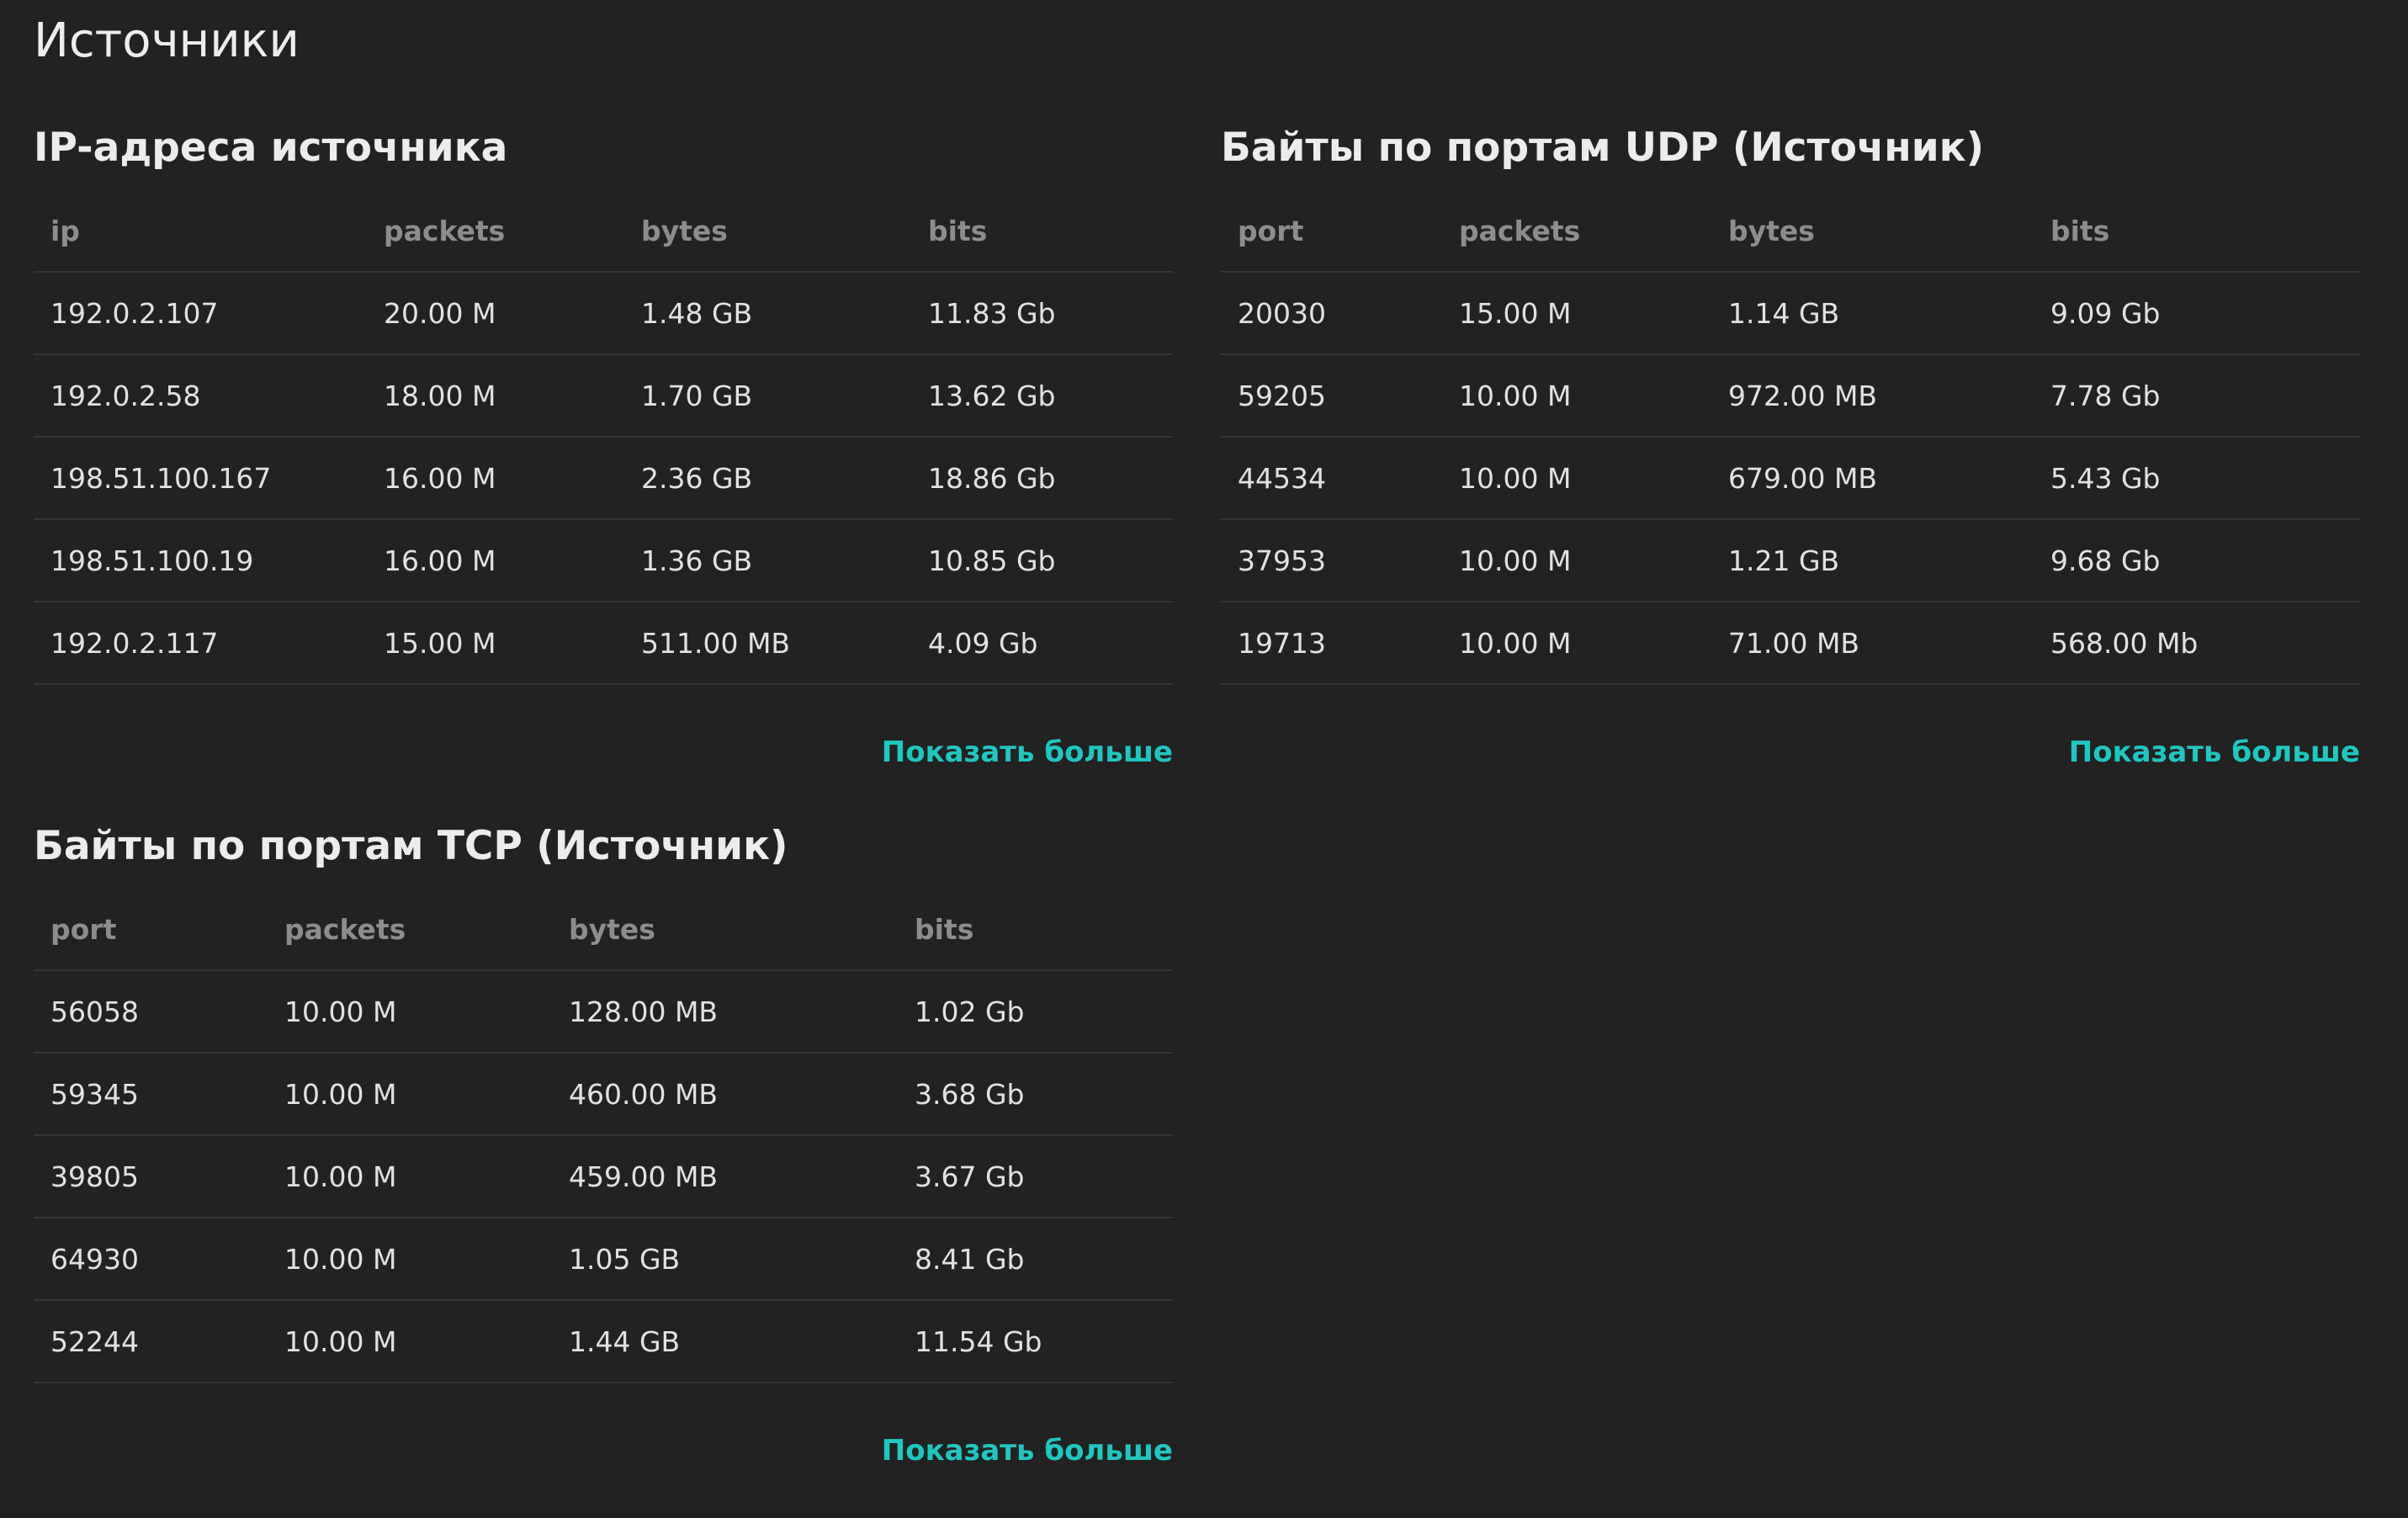  Describe the element at coordinates (151, 1094) in the screenshot. I see `cell-port: 59345` at that location.